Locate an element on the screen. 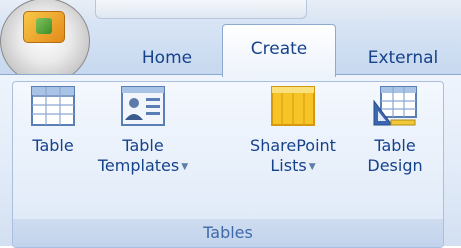  office-button is located at coordinates (45, 42).